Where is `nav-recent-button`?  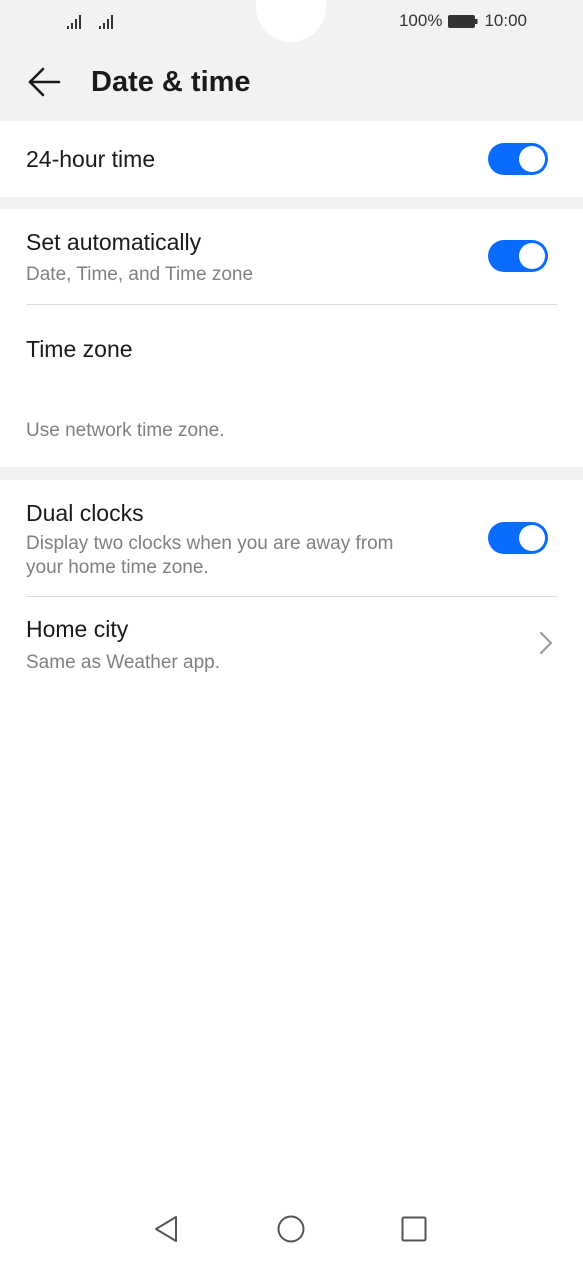
nav-recent-button is located at coordinates (414, 1229).